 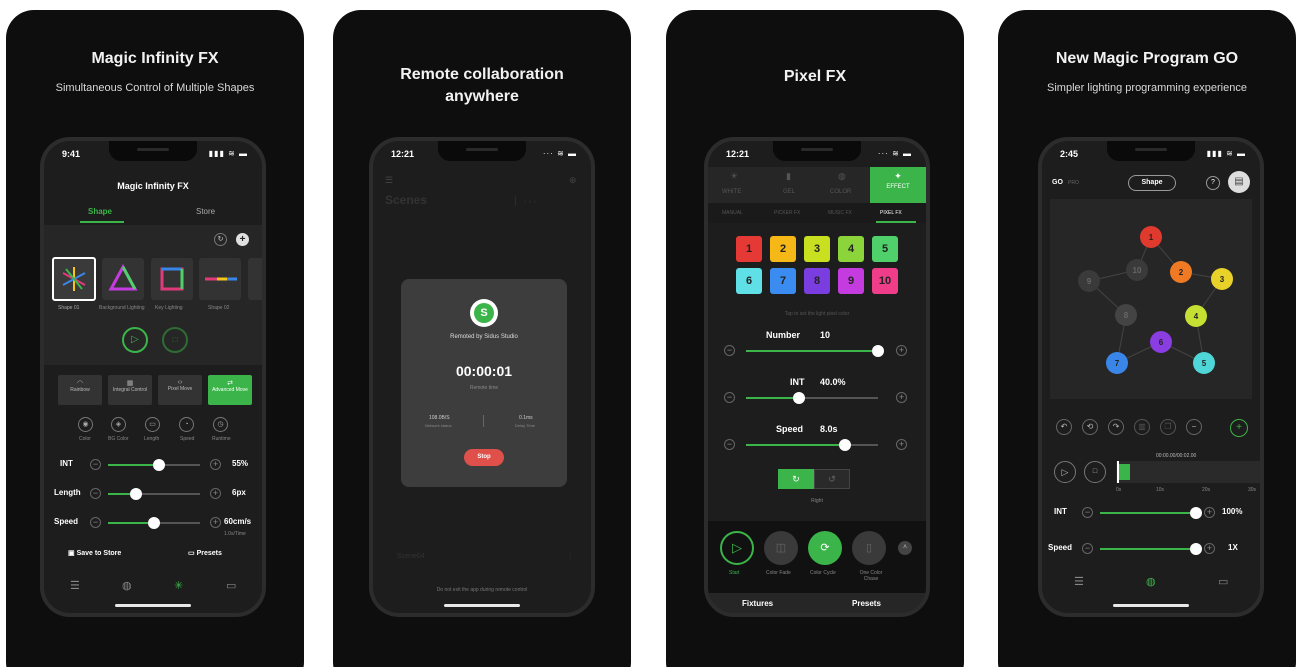 I want to click on copy-icon: ❐, so click(x=1168, y=427).